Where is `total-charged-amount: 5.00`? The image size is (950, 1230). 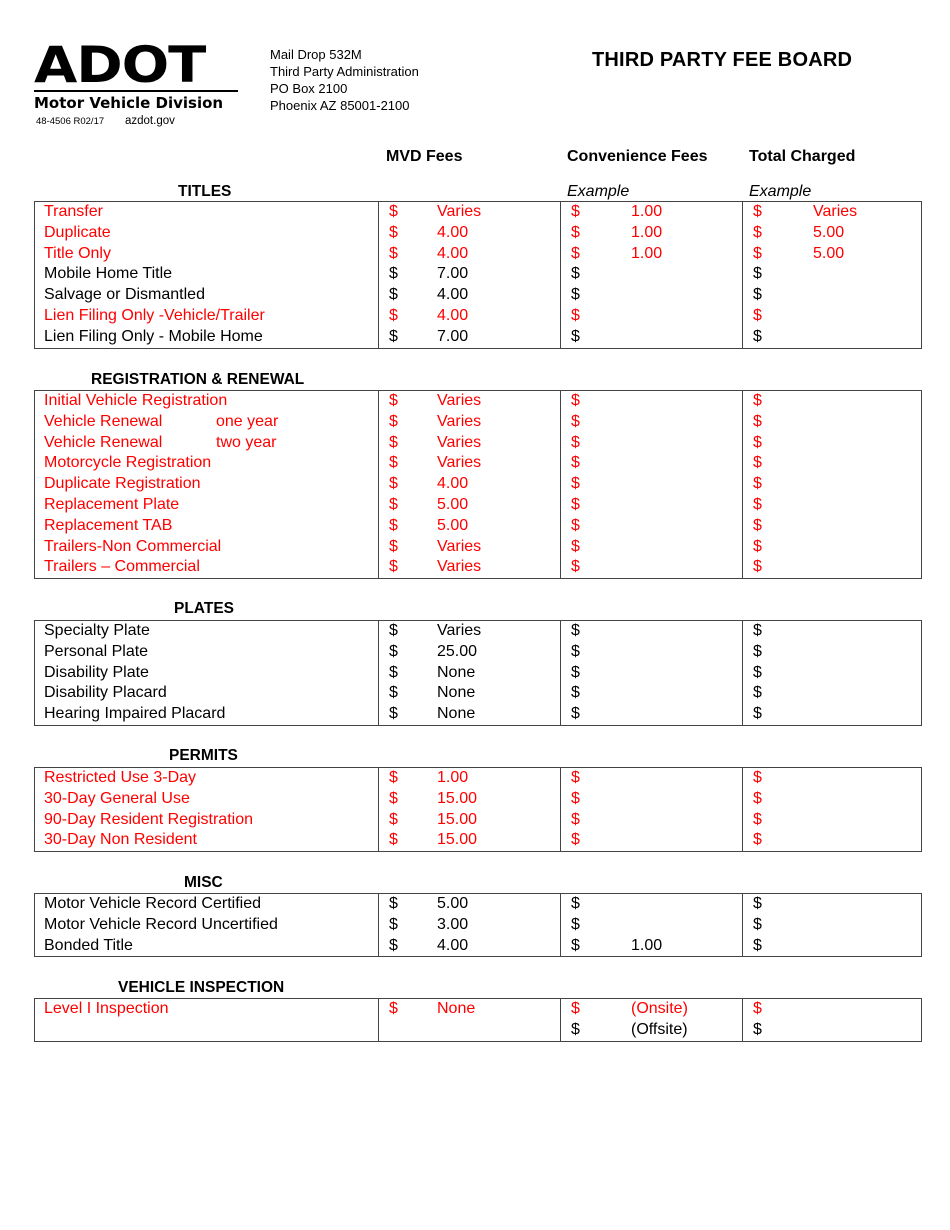 total-charged-amount: 5.00 is located at coordinates (829, 253).